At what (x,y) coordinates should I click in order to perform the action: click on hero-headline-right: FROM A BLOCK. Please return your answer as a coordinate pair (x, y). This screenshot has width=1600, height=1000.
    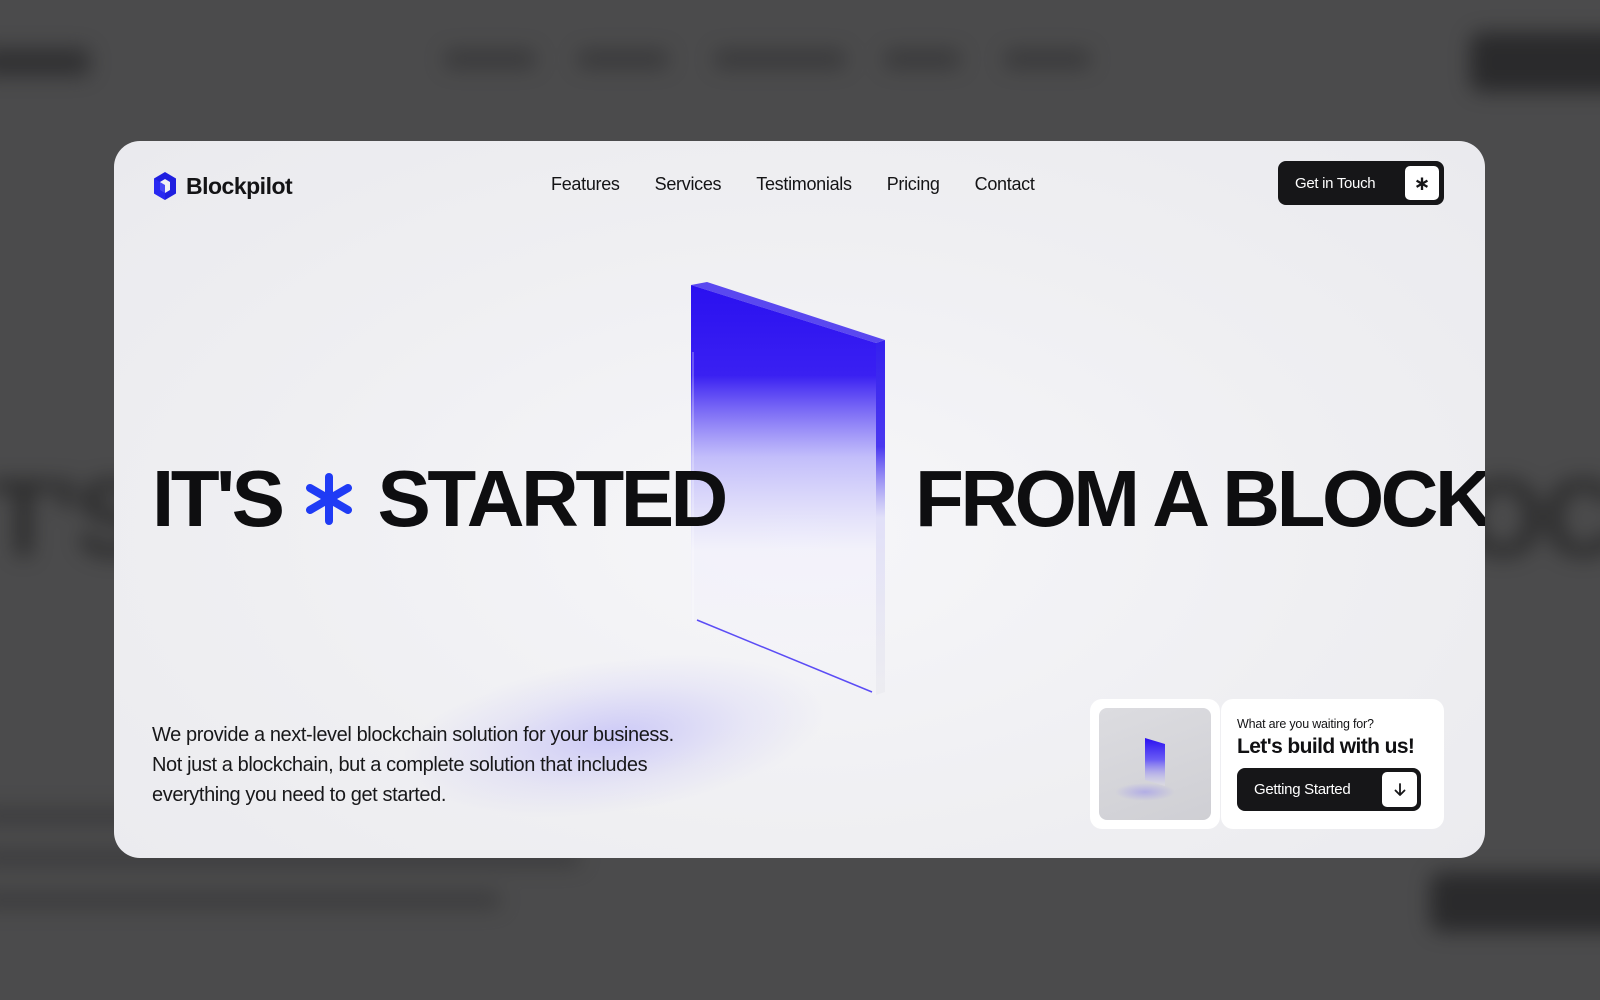
    Looking at the image, I should click on (1200, 498).